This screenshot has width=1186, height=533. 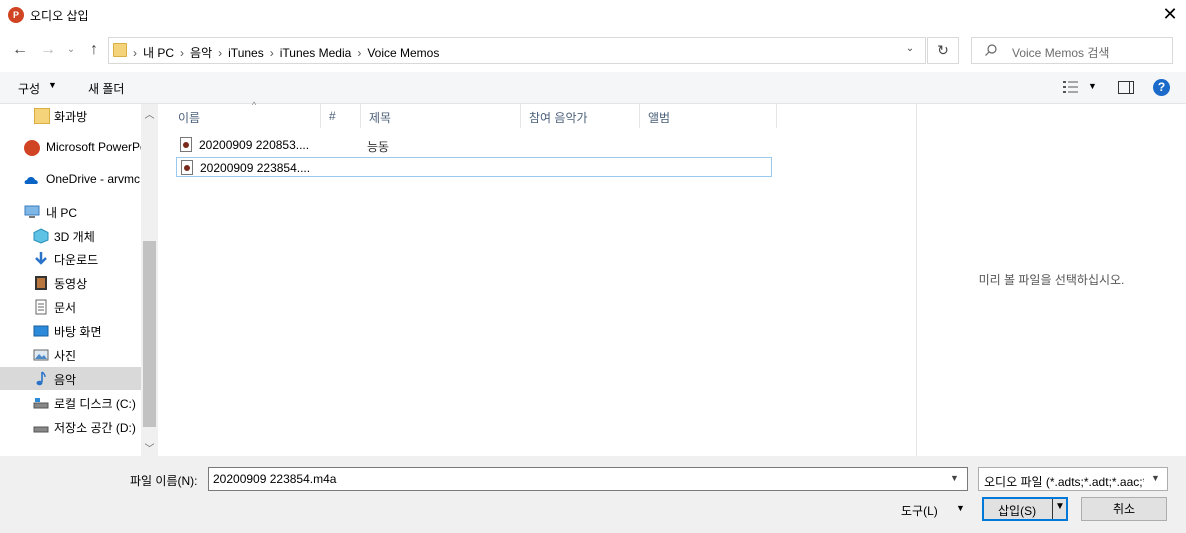 I want to click on nav-item-folder: 화과방, so click(x=70, y=115).